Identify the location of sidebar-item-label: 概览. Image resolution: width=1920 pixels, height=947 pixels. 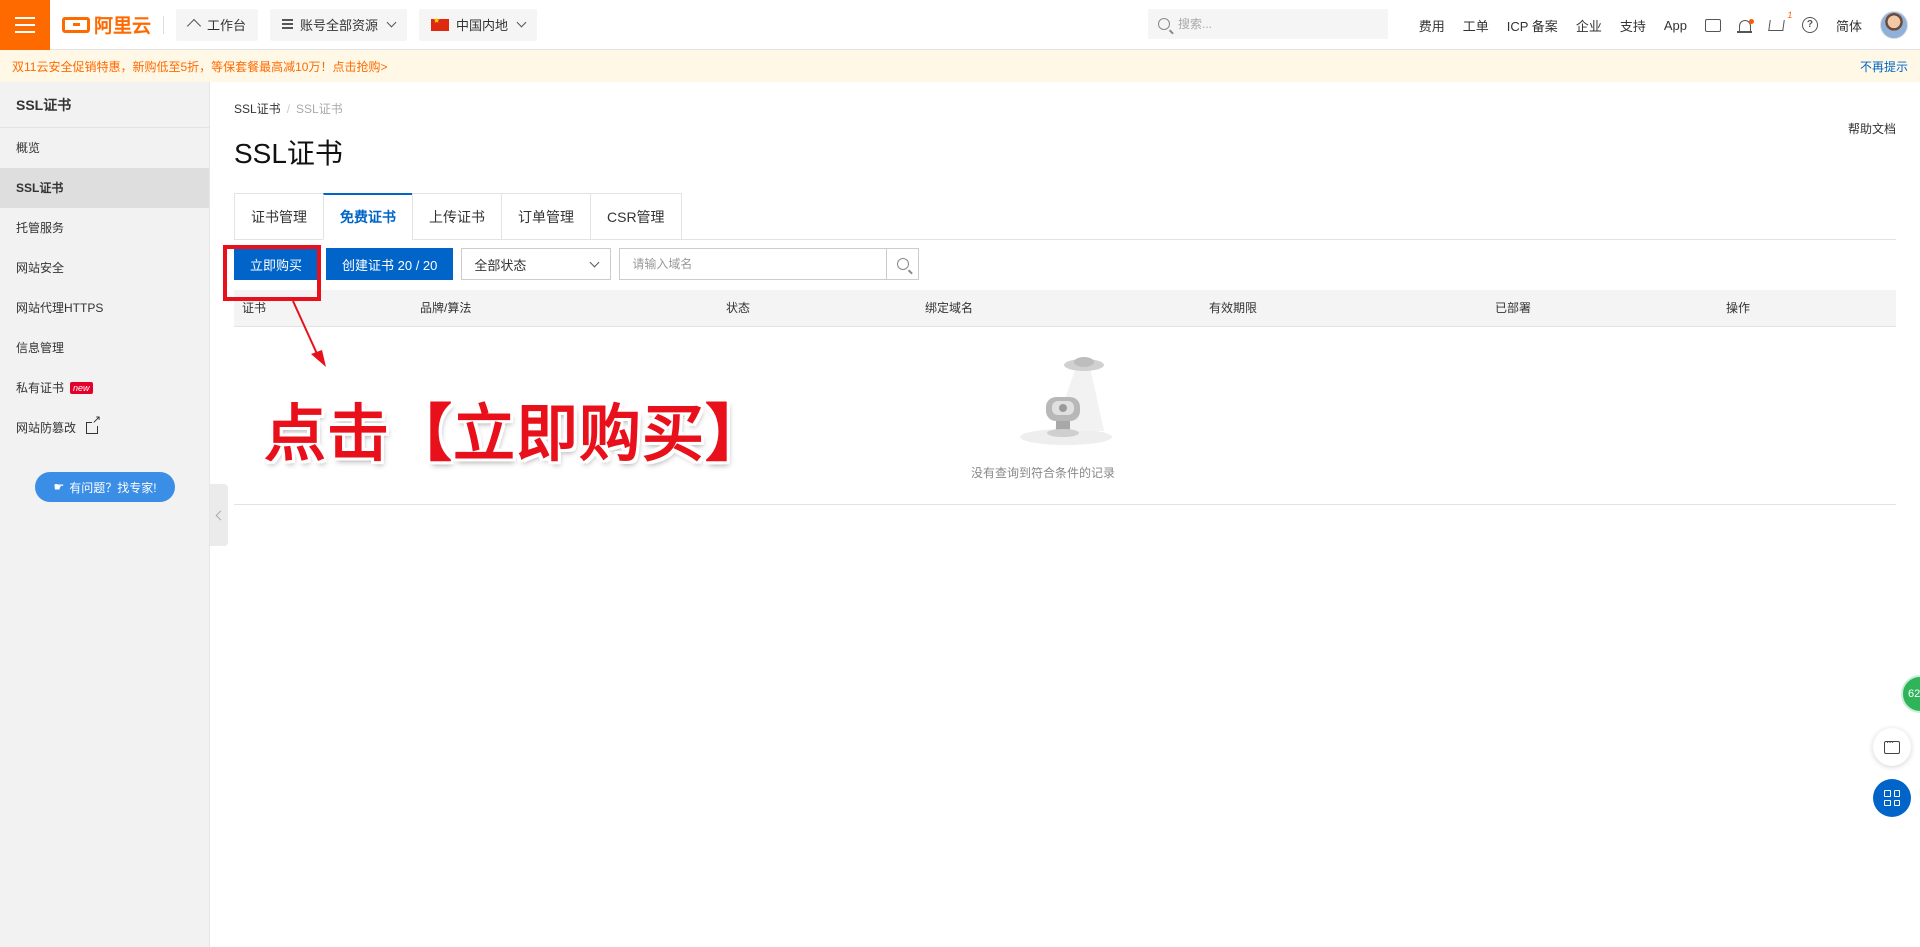
(28, 148).